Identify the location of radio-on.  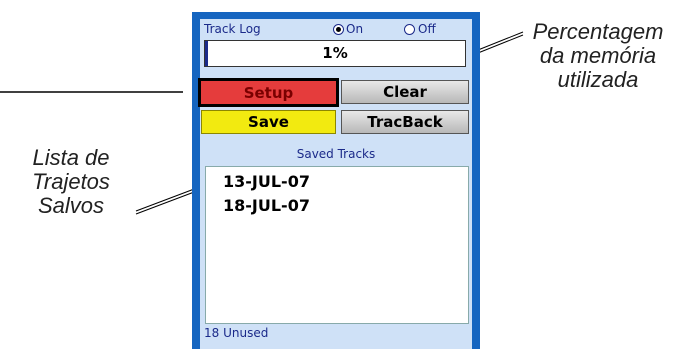
(338, 29).